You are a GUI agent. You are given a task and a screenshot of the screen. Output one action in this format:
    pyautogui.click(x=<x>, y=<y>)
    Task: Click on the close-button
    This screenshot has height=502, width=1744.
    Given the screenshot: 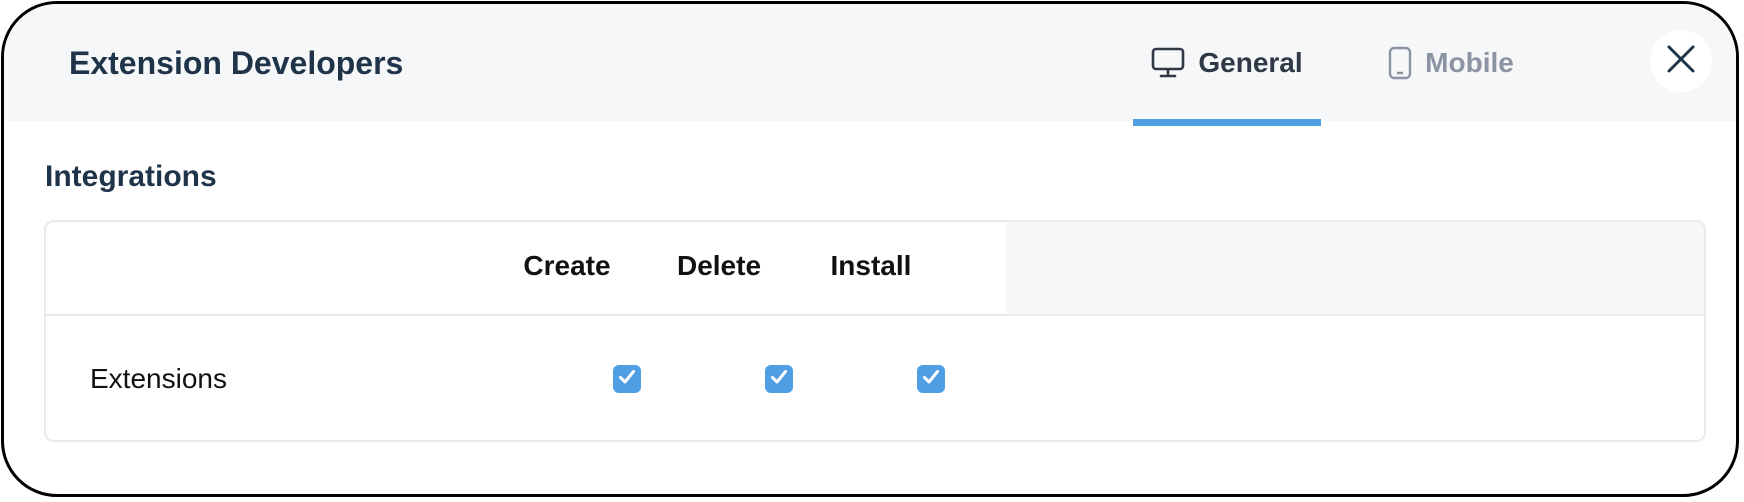 What is the action you would take?
    pyautogui.click(x=1681, y=61)
    